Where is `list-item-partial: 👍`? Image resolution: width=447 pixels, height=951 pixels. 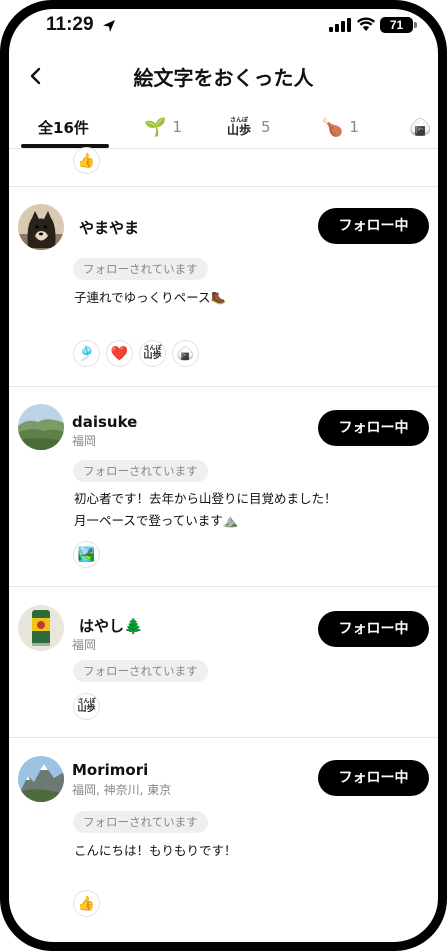 list-item-partial: 👍 is located at coordinates (223, 167).